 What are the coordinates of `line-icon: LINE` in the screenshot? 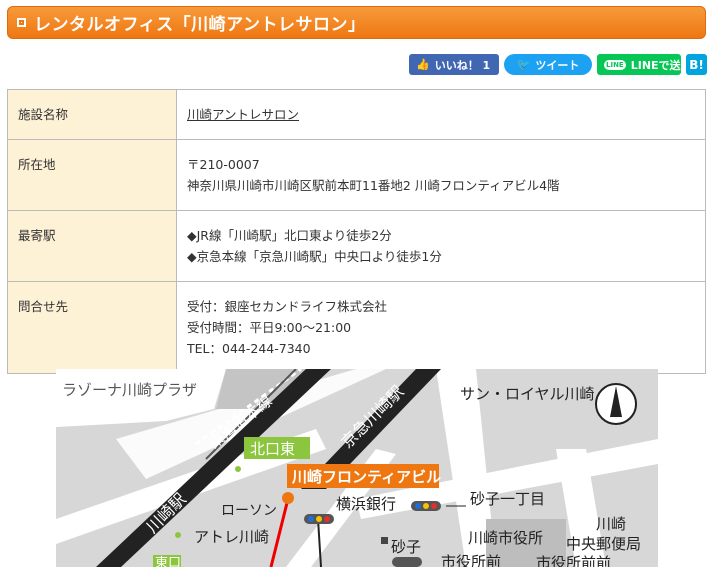 It's located at (615, 64).